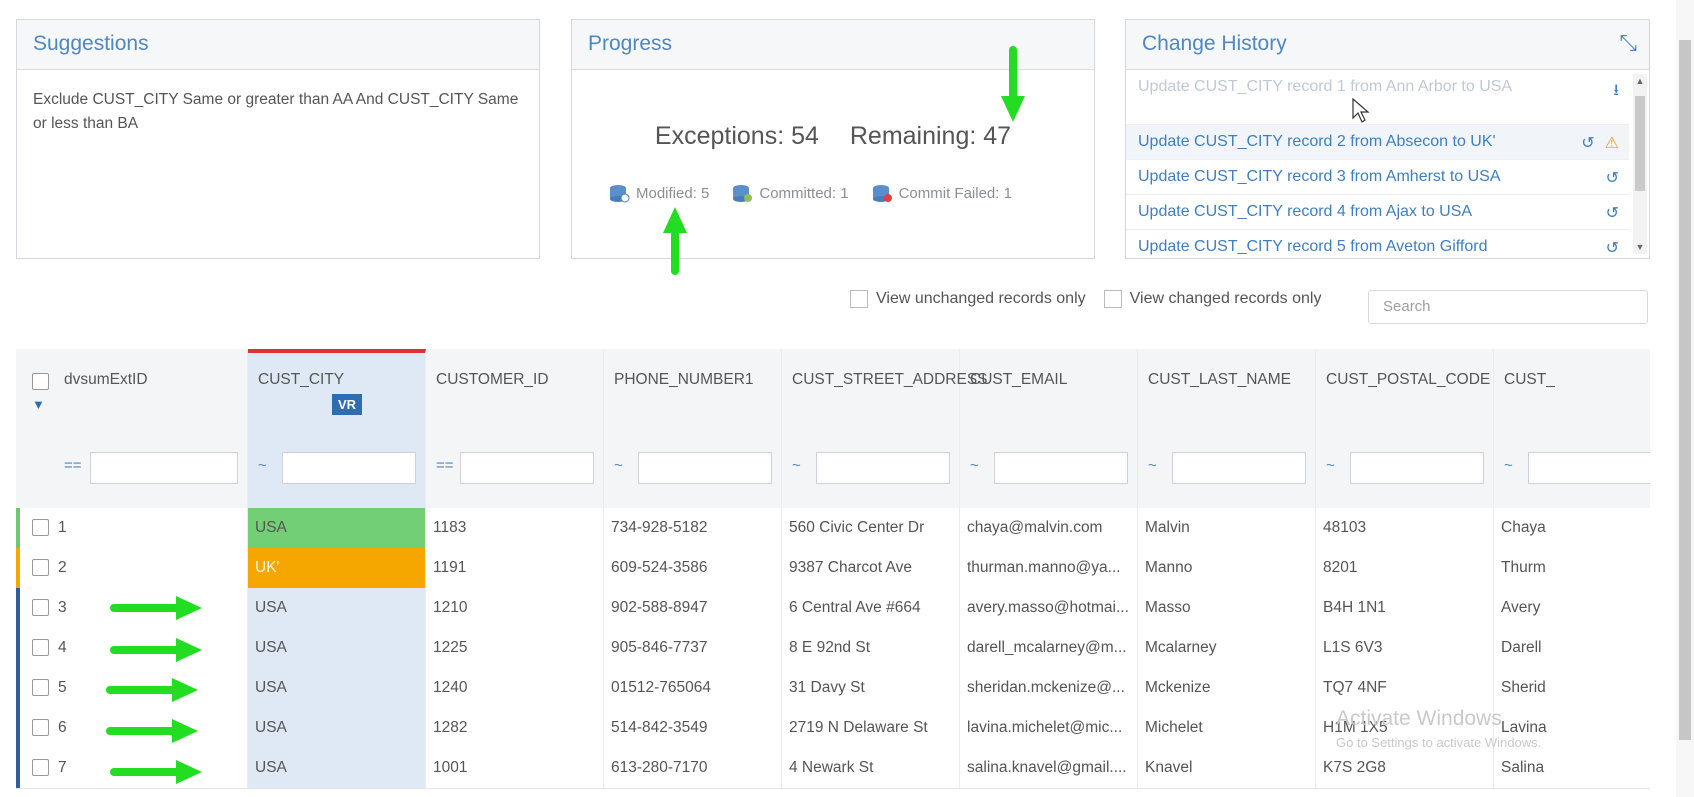 Image resolution: width=1694 pixels, height=797 pixels. I want to click on table-cell: 1, so click(132, 528).